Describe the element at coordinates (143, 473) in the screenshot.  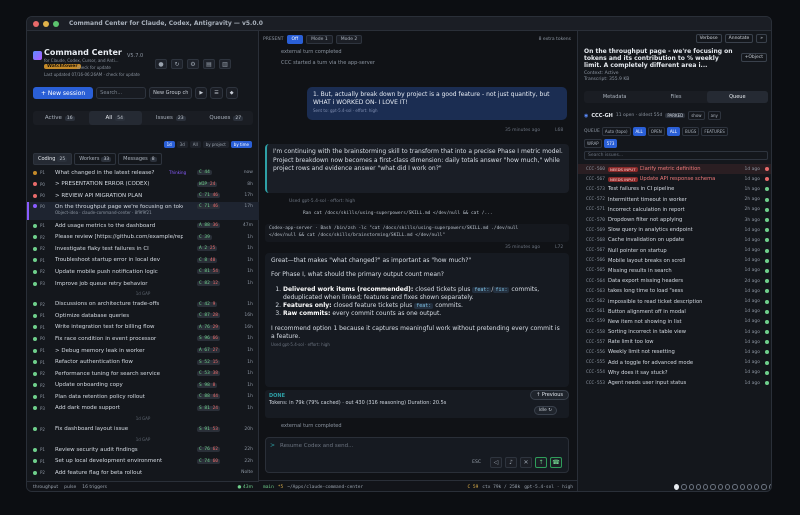
I see `session-row: P2 Add feature flag for beta rollout Nolte` at that location.